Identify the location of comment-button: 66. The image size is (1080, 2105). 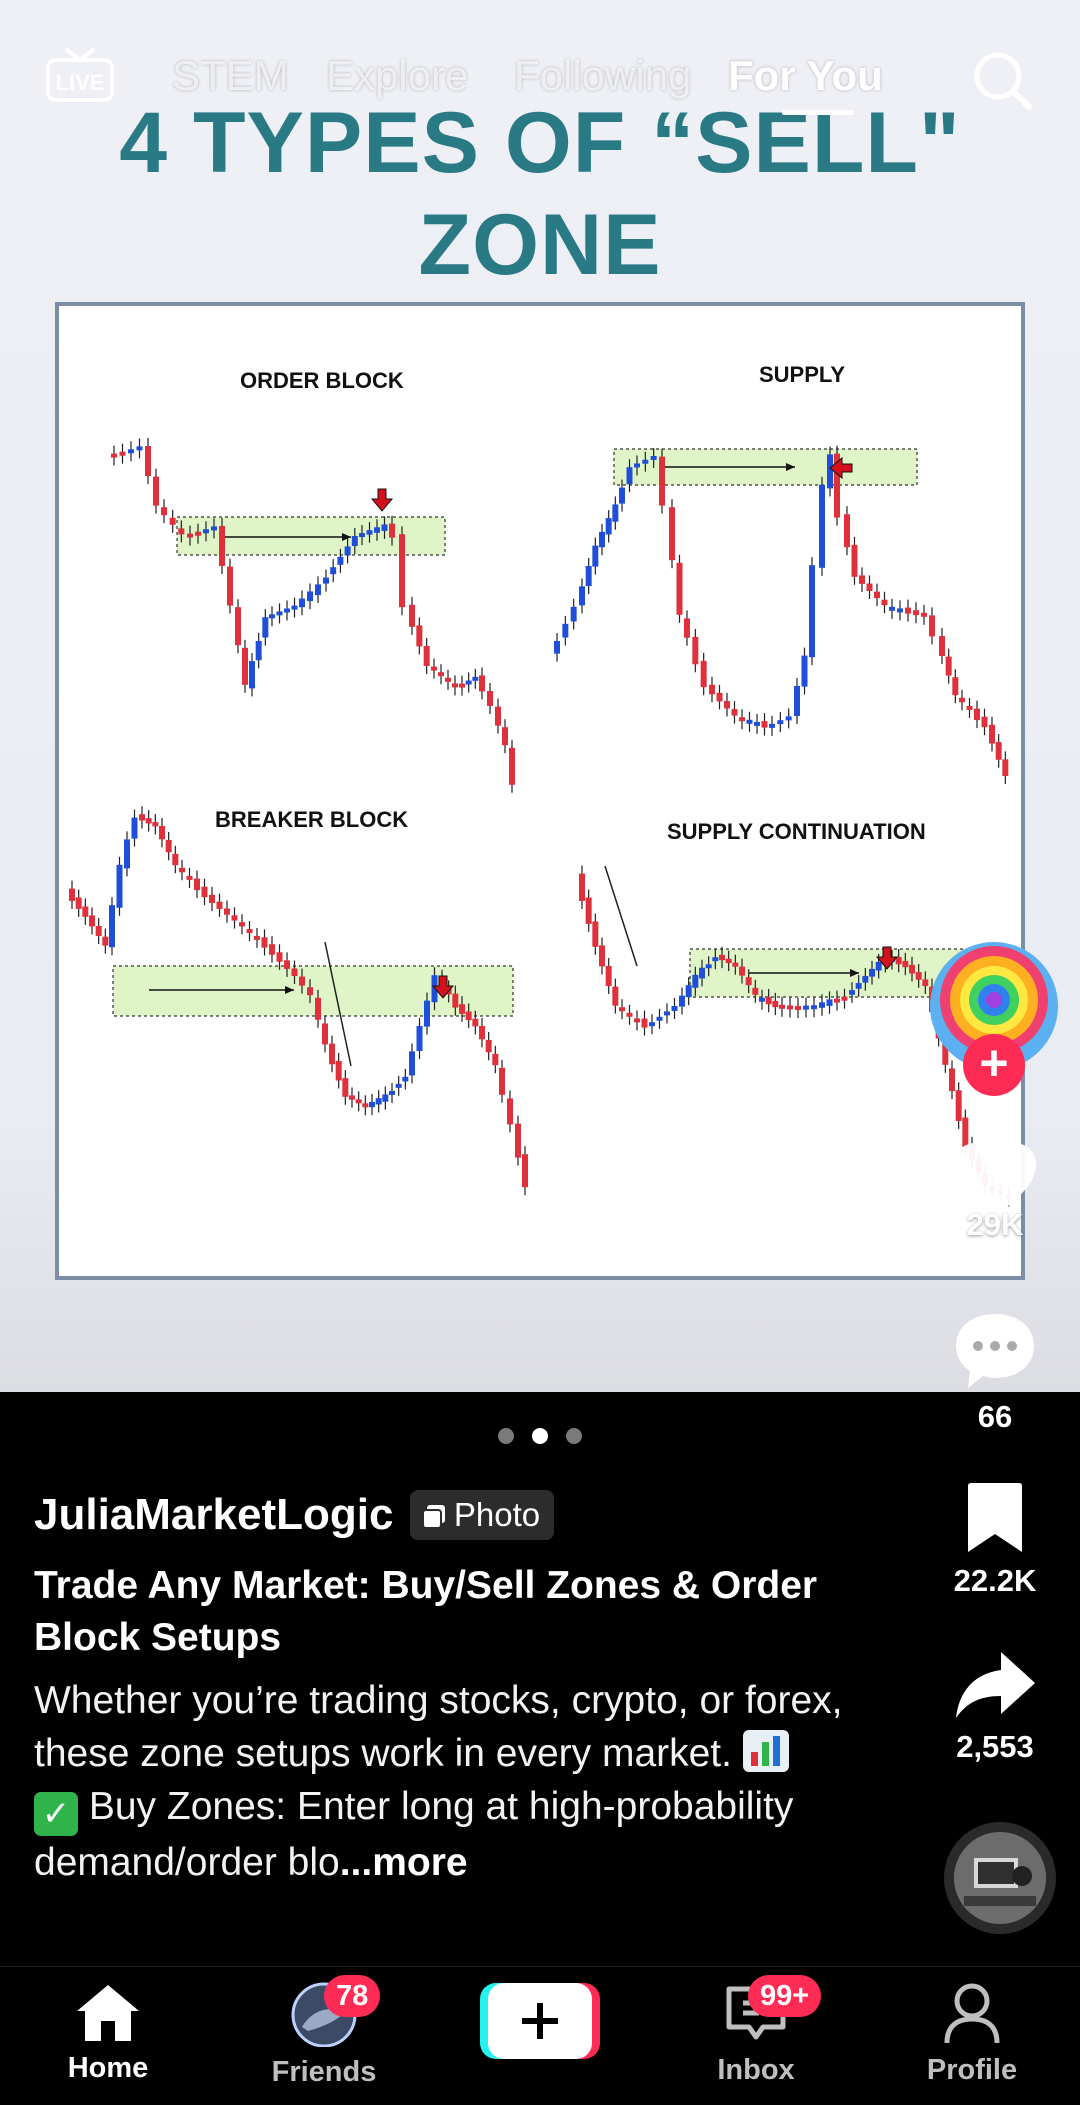
(995, 1372).